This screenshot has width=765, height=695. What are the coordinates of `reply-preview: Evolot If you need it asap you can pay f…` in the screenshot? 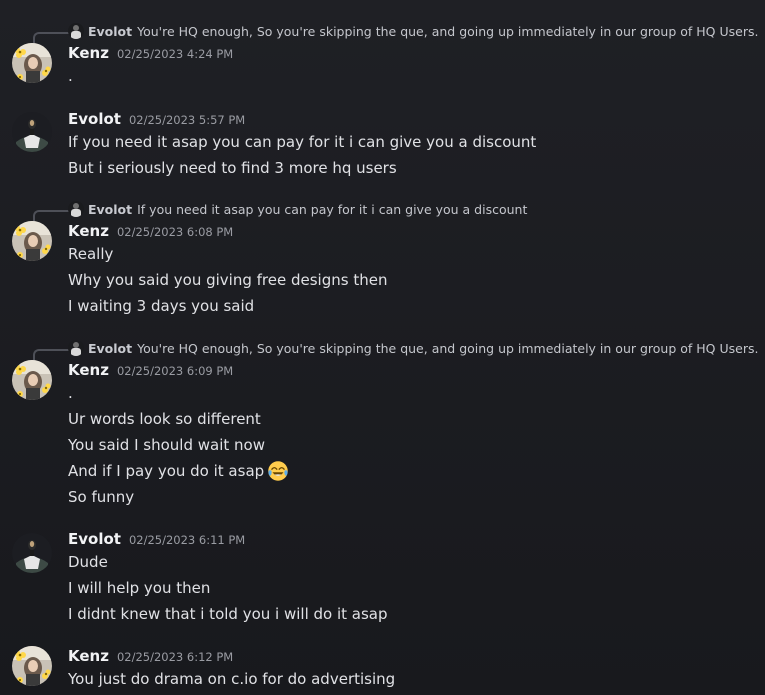 It's located at (297, 209).